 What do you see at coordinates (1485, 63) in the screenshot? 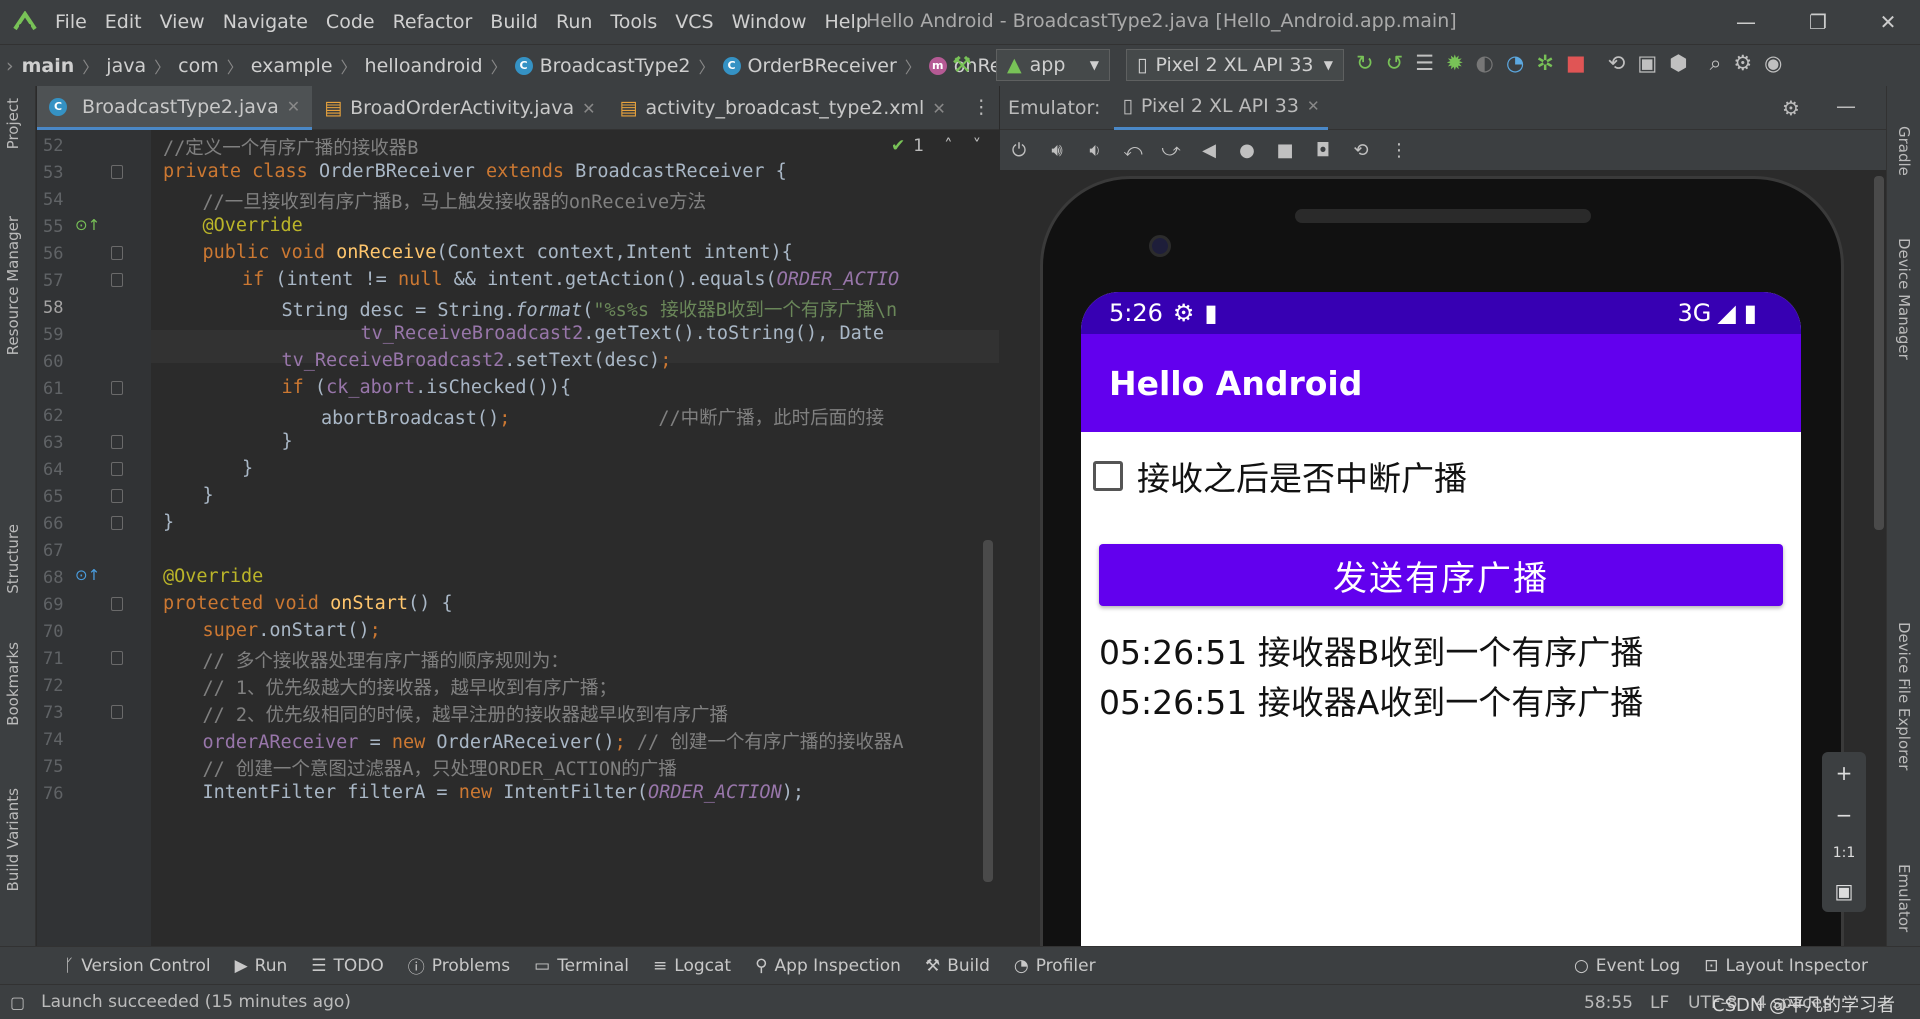
I see `coverage-icon: ◐` at bounding box center [1485, 63].